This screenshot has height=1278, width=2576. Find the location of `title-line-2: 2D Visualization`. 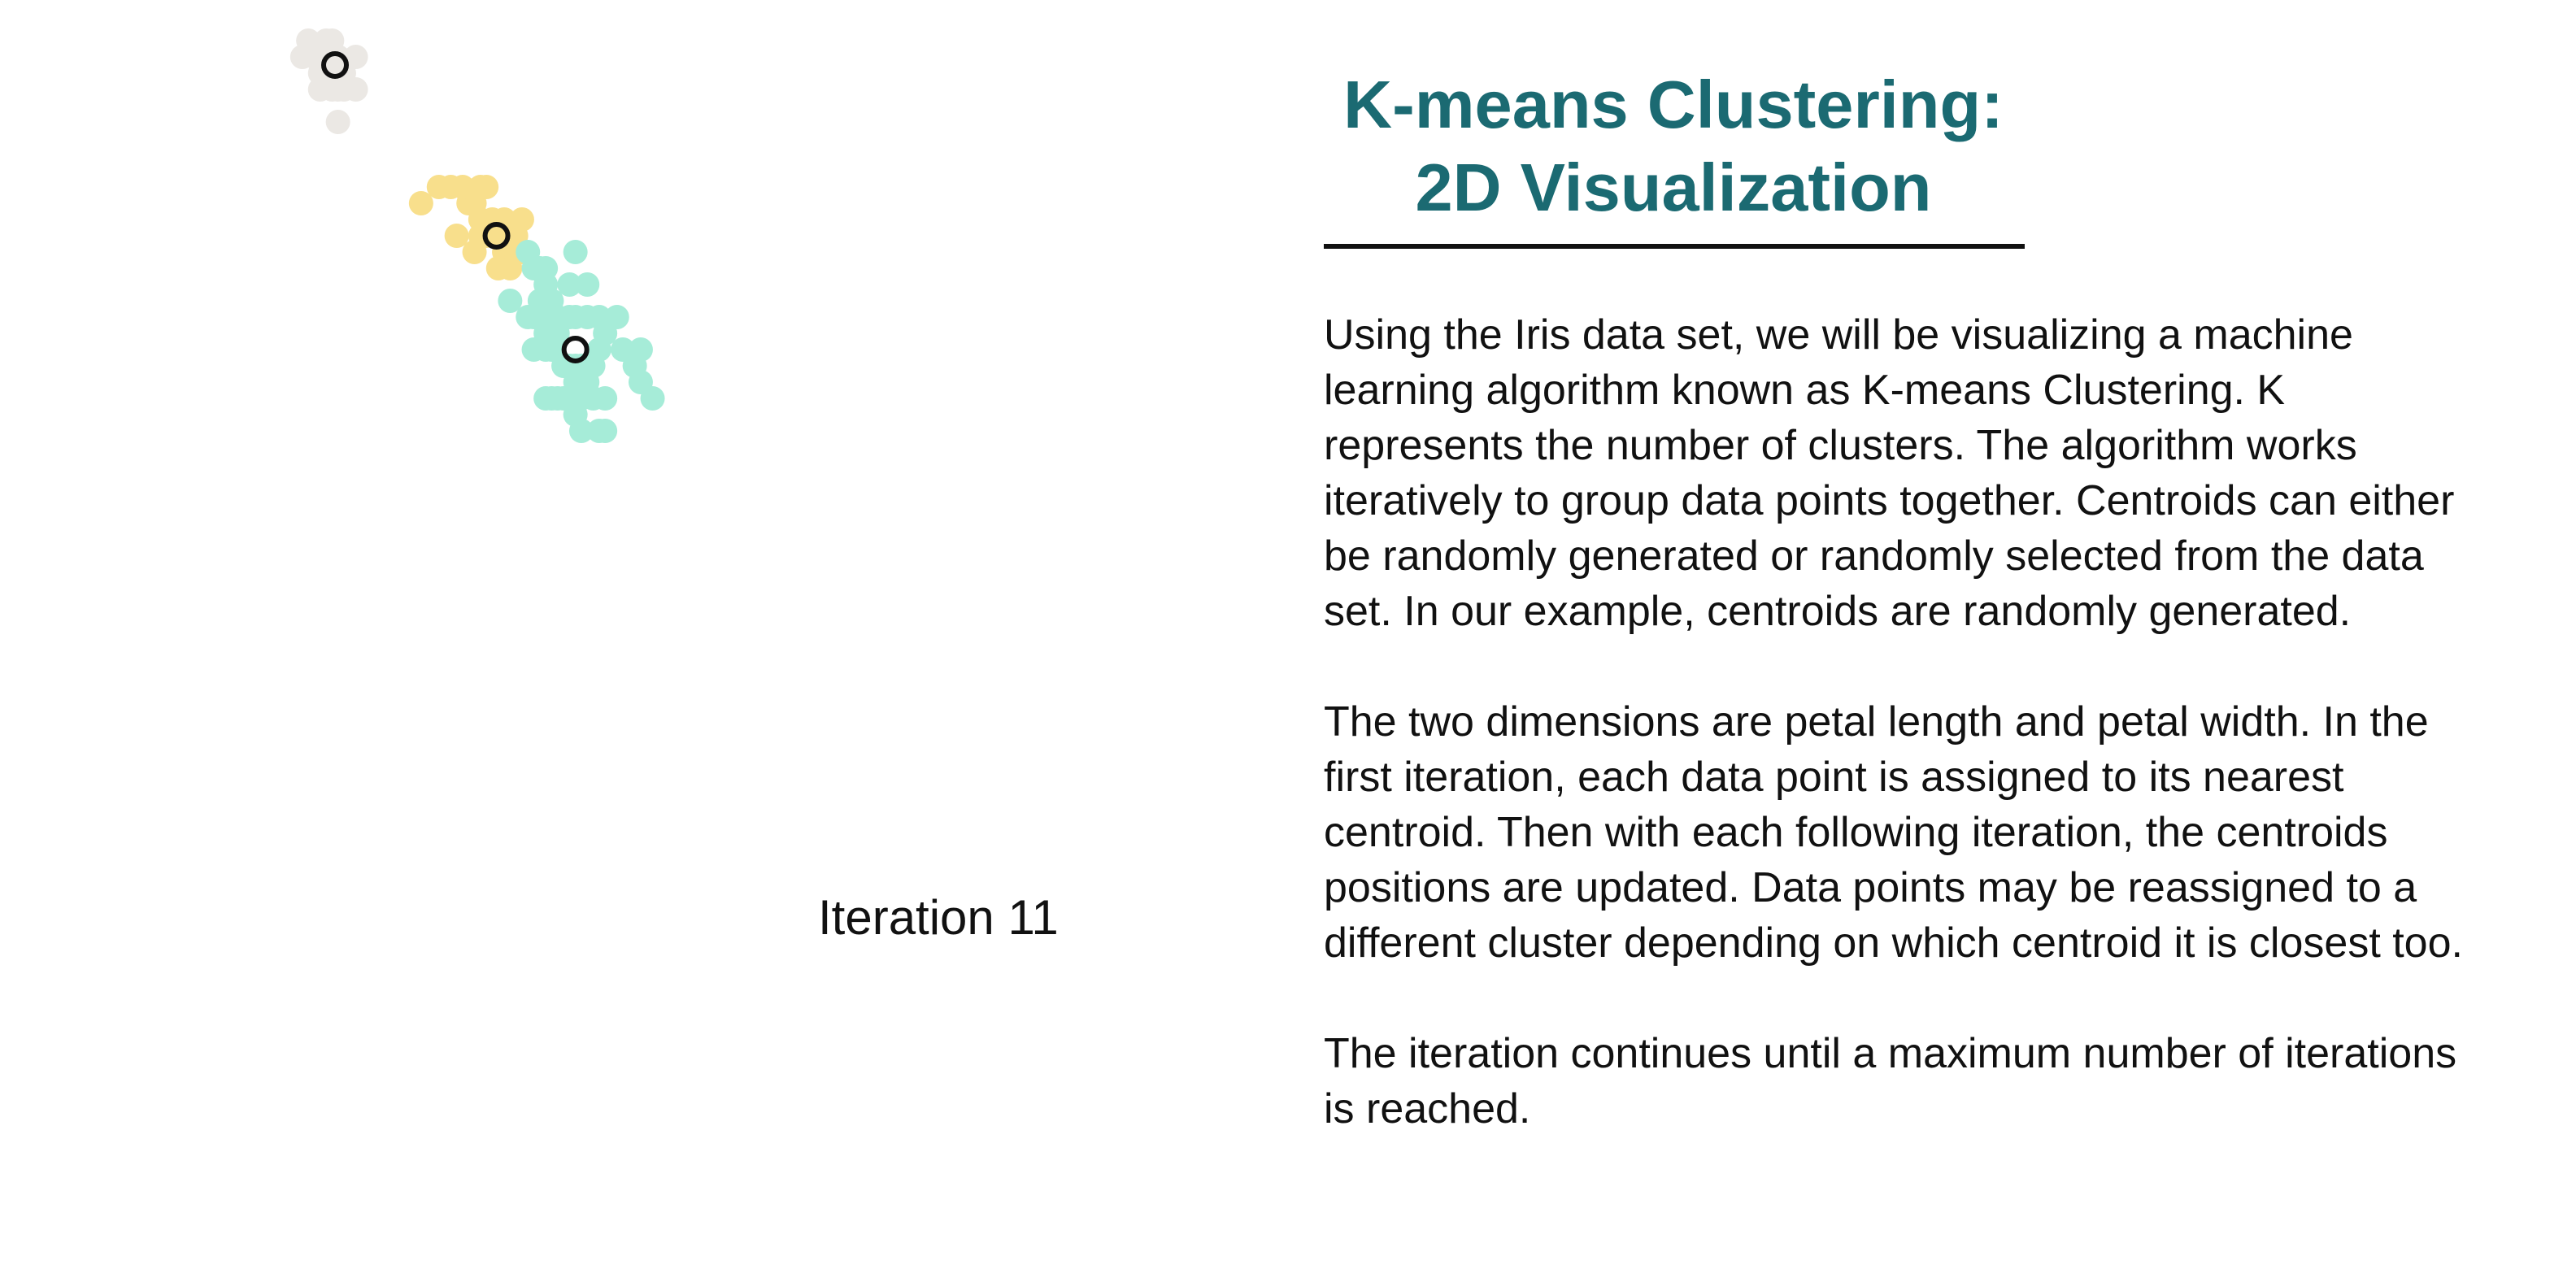

title-line-2: 2D Visualization is located at coordinates (1673, 187).